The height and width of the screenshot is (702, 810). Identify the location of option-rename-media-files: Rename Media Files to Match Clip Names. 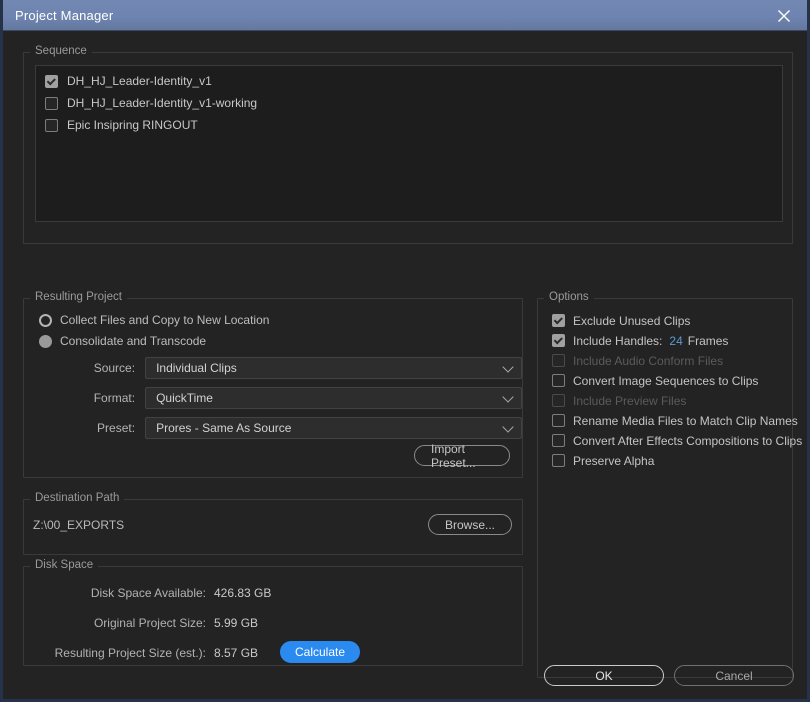
(675, 420).